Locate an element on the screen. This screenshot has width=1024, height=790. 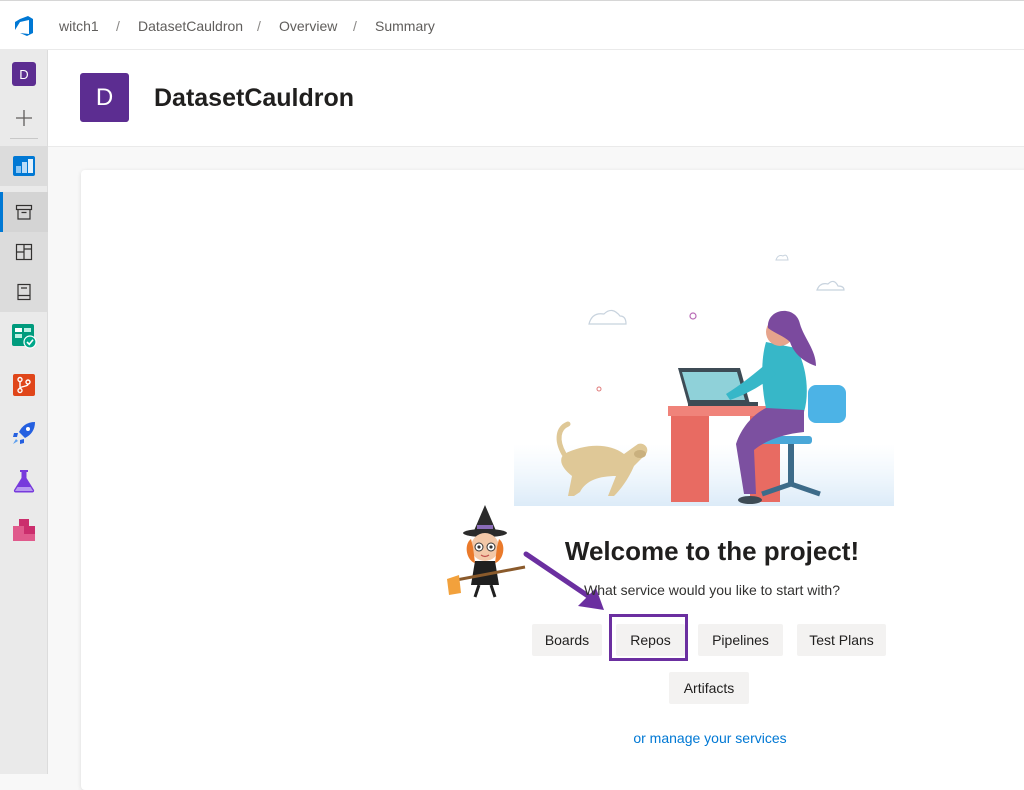
test-plans-icon is located at coordinates (24, 481).